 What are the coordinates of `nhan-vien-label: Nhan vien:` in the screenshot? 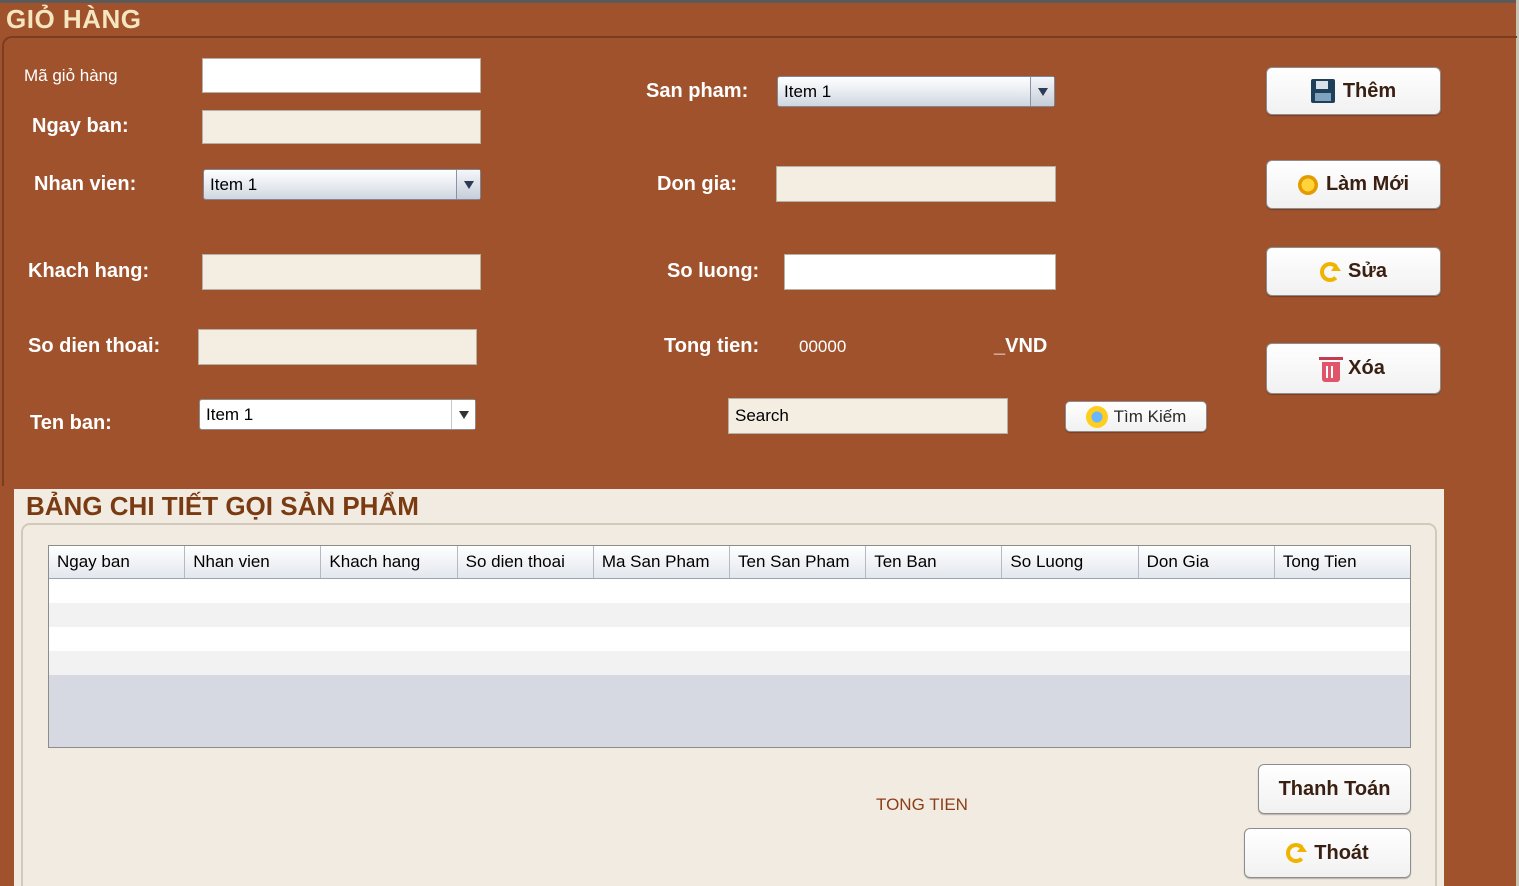 It's located at (85, 184).